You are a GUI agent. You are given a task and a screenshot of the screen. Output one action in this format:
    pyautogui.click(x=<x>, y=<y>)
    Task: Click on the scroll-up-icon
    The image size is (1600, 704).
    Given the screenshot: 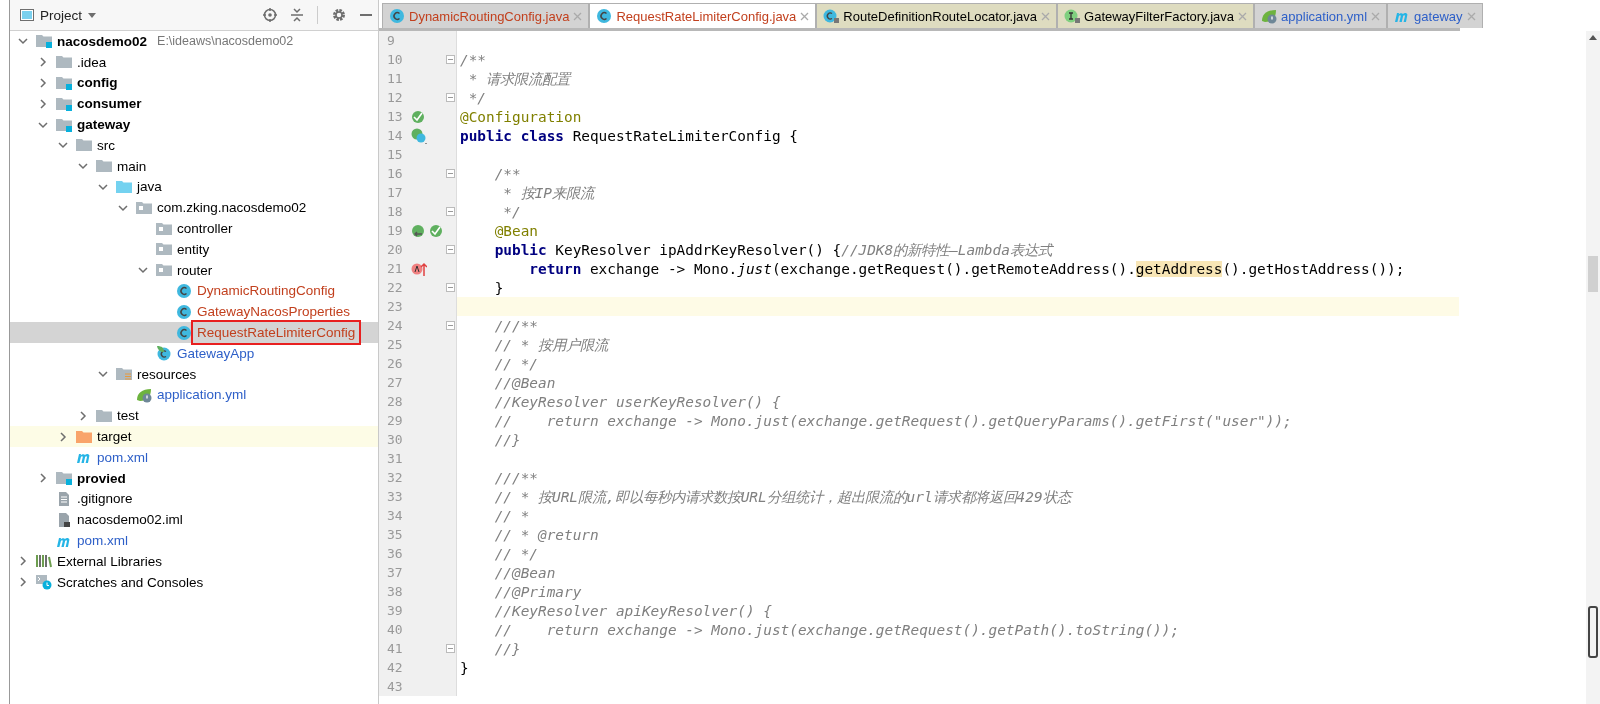 What is the action you would take?
    pyautogui.click(x=1593, y=37)
    